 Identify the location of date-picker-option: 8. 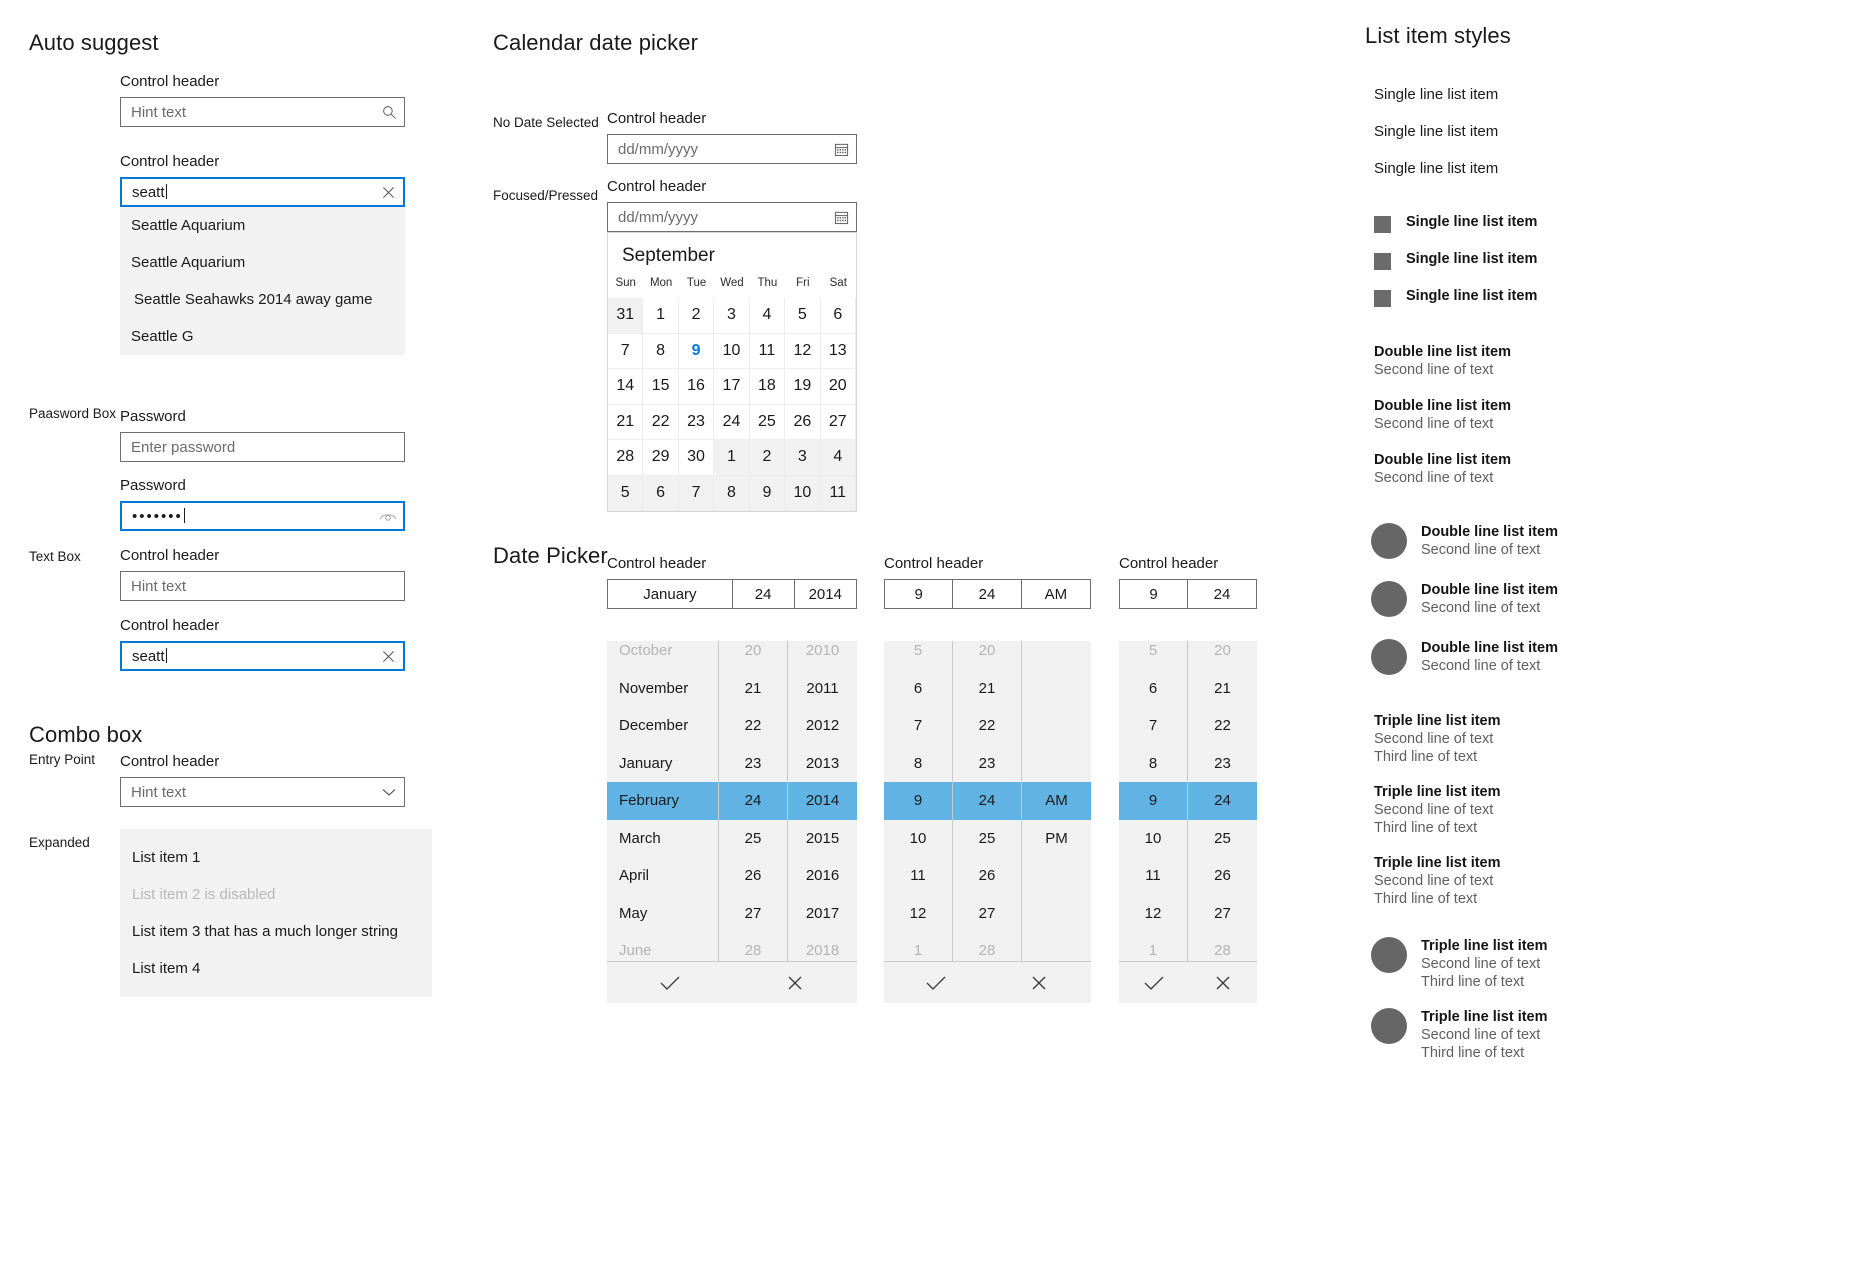
(918, 764).